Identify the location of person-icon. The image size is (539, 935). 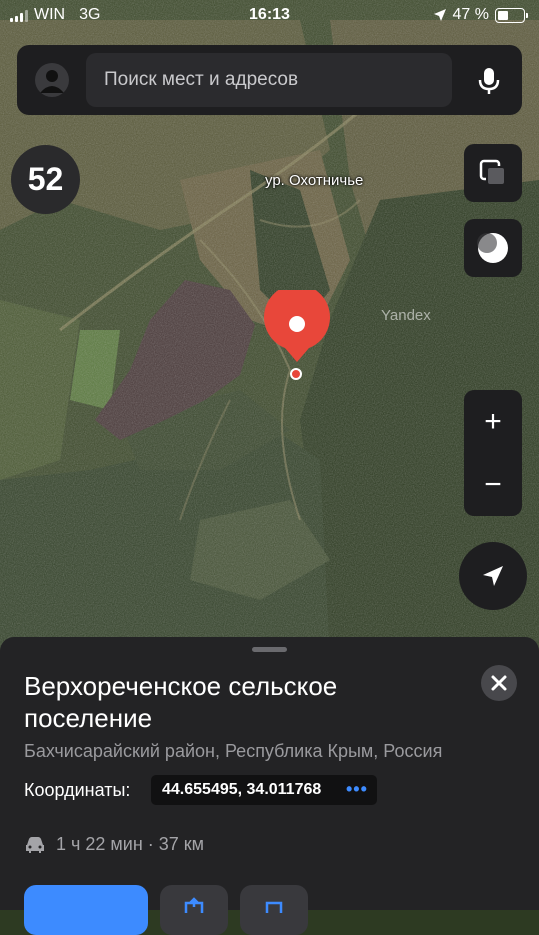
(52, 81).